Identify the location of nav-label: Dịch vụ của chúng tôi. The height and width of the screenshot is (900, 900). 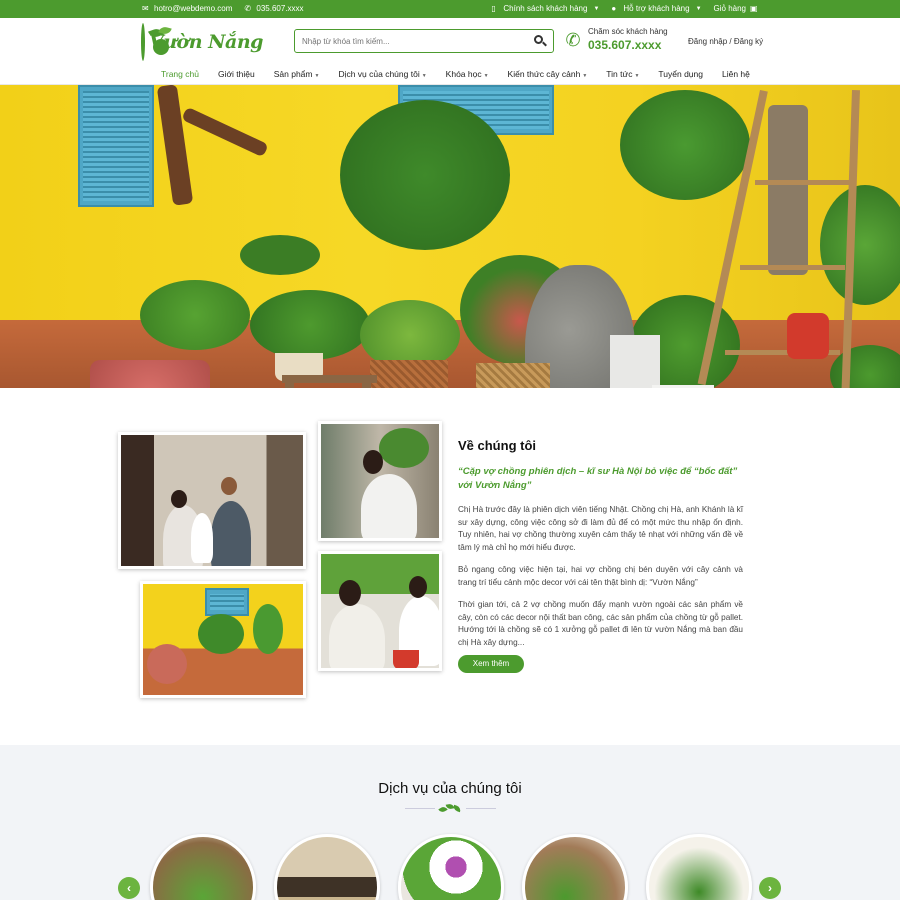
(378, 74).